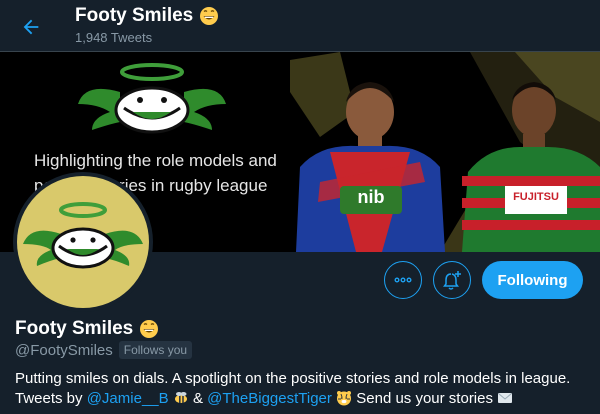 This screenshot has height=414, width=600. Describe the element at coordinates (83, 235) in the screenshot. I see `avatar-logo` at that location.